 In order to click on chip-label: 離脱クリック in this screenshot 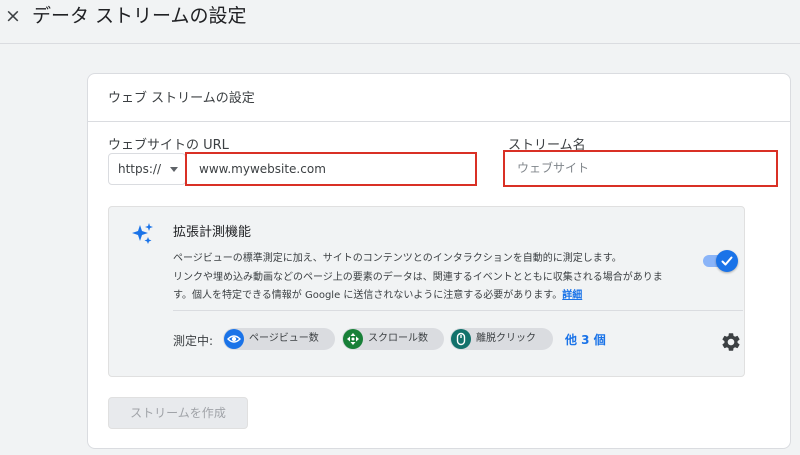, I will do `click(506, 338)`.